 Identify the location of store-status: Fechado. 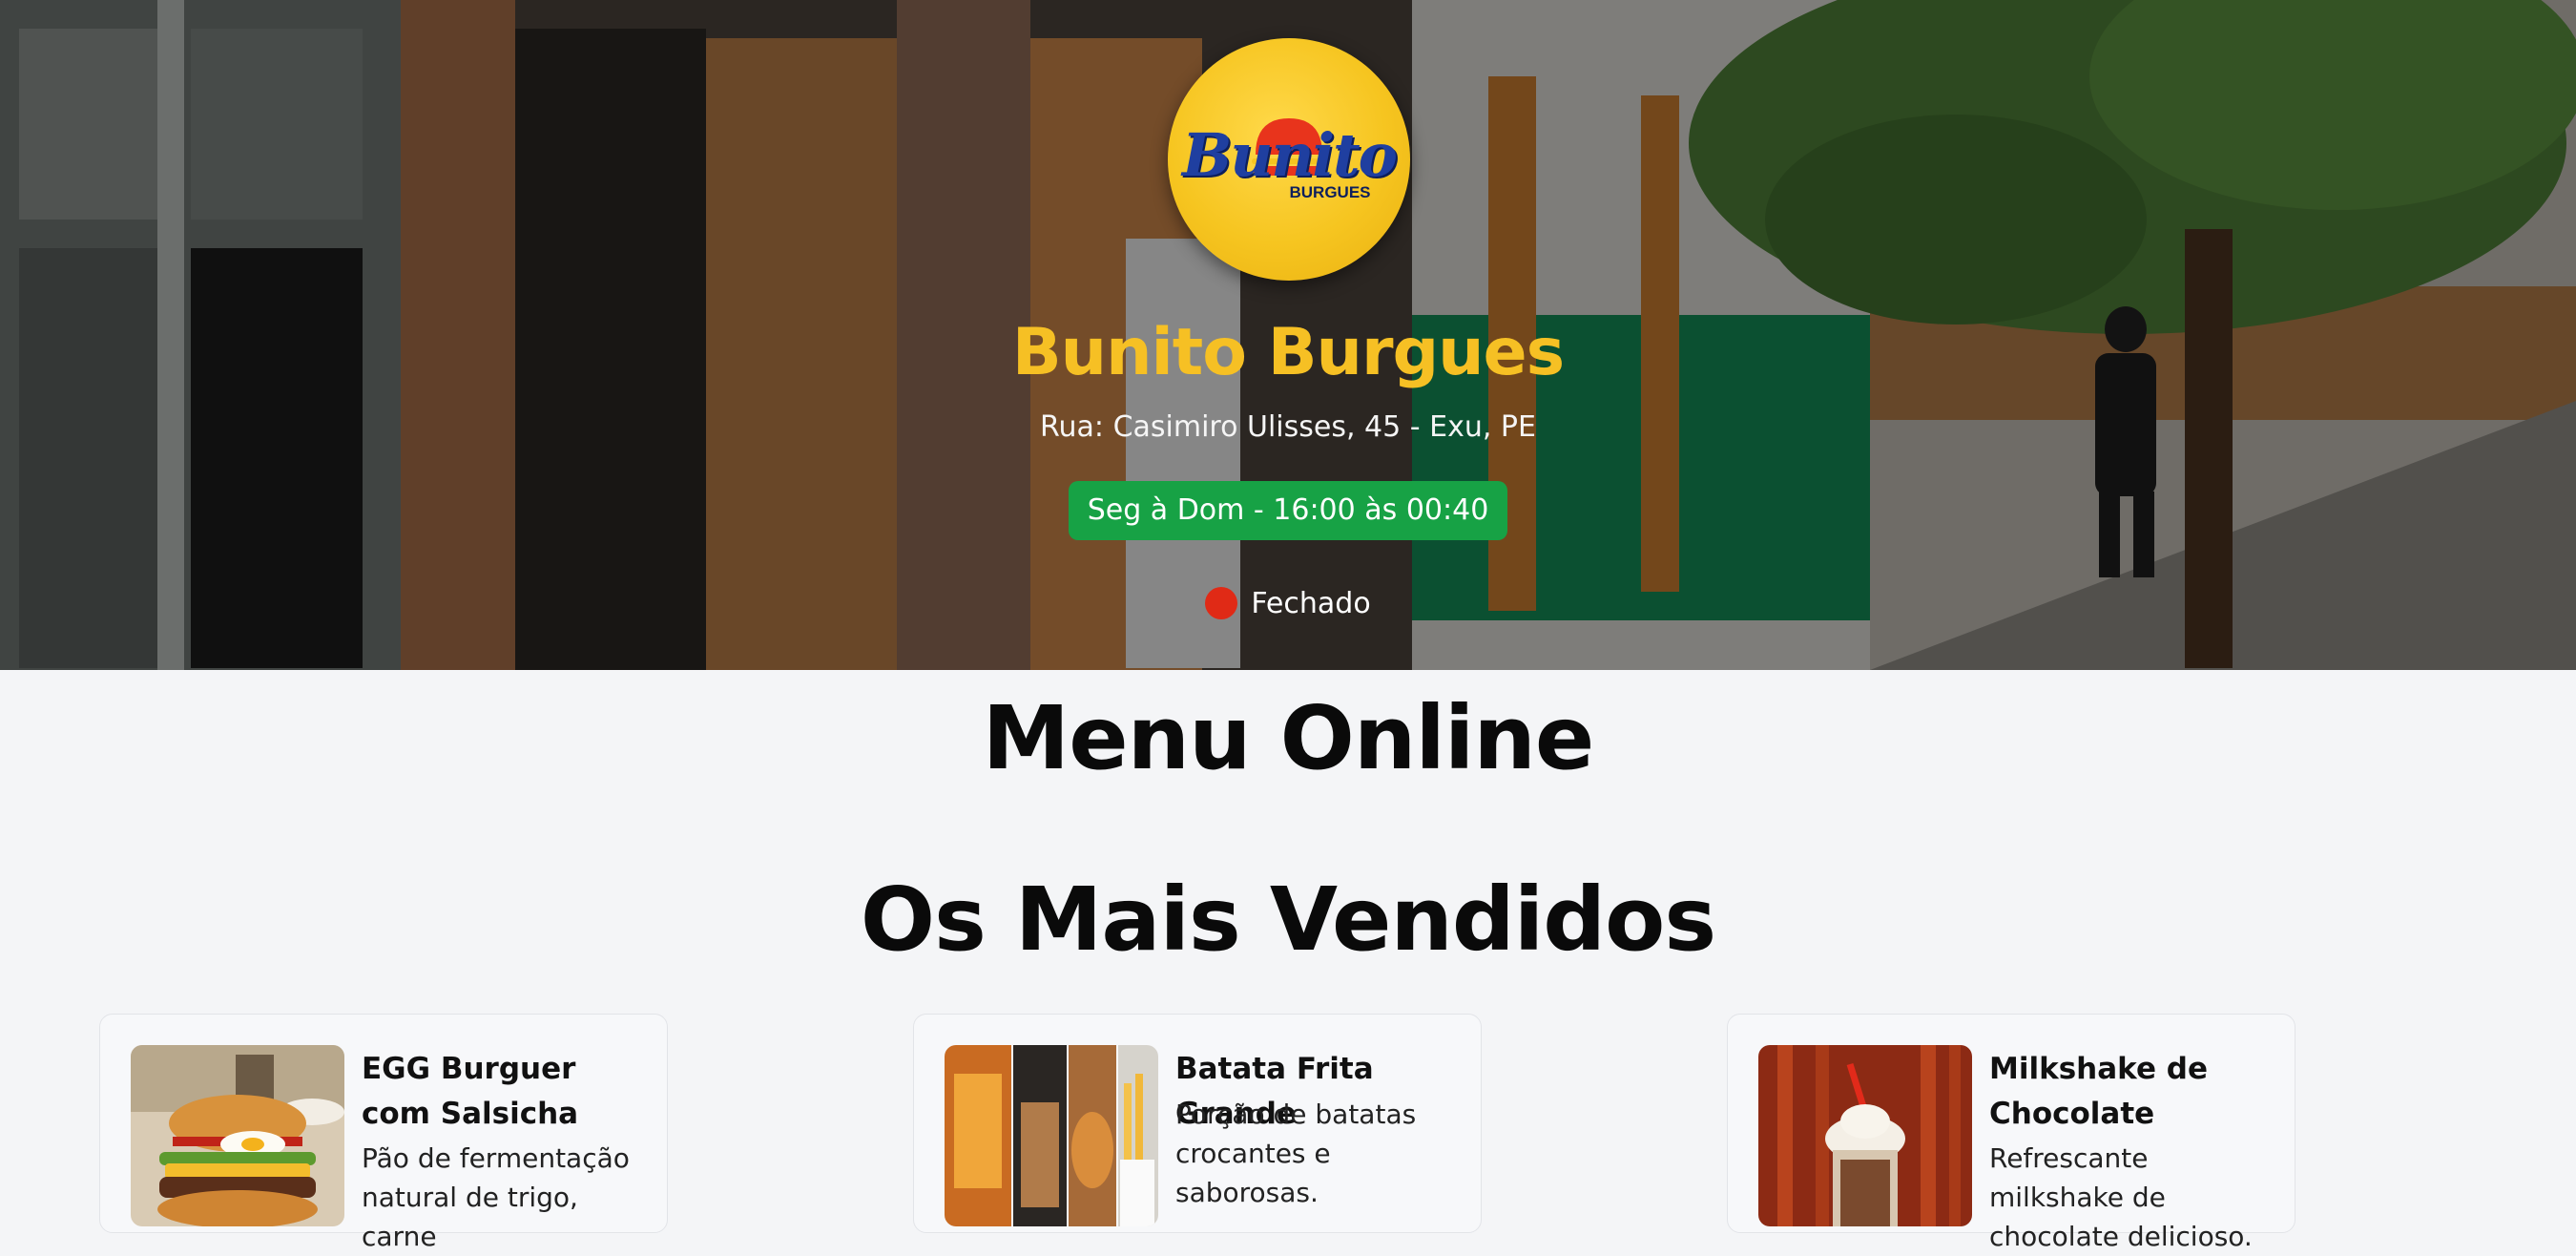
(1288, 603).